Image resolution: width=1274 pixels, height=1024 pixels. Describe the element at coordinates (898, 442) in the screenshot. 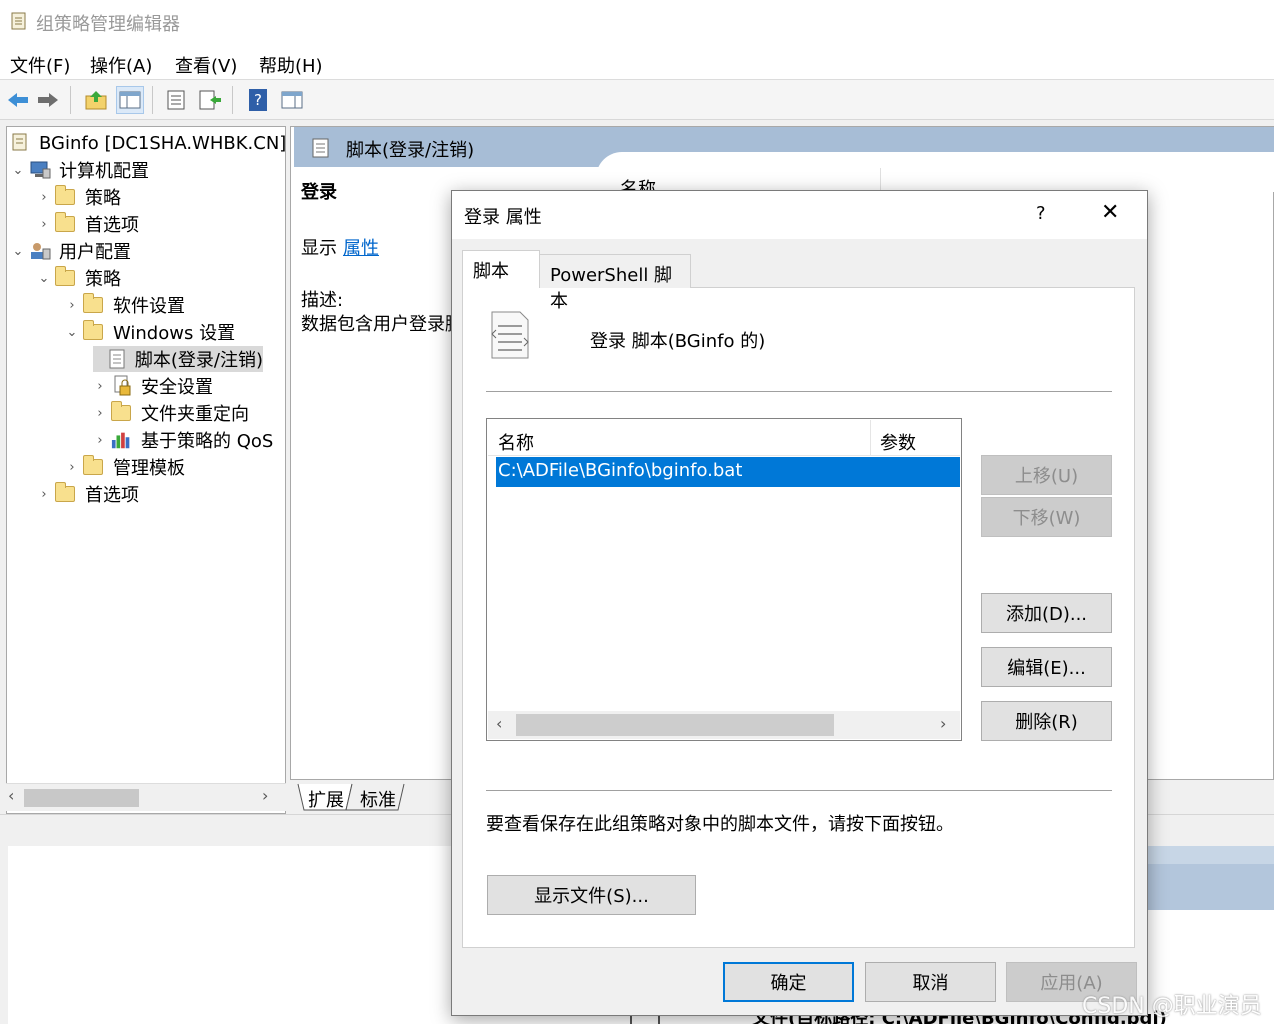

I see `column-params-header: 参数` at that location.